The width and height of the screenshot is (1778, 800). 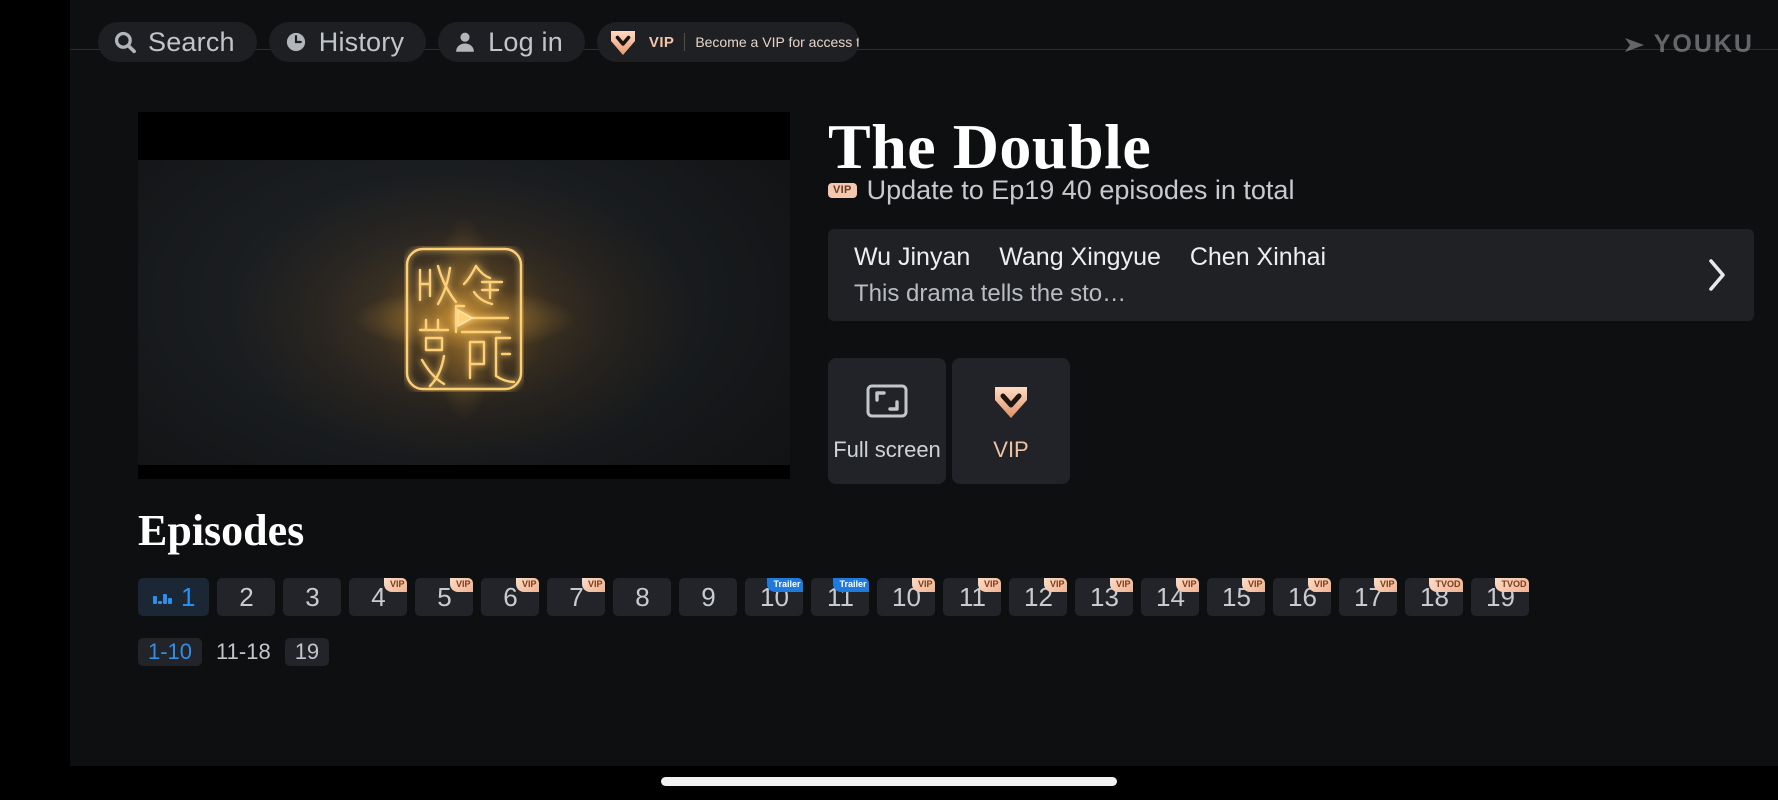 I want to click on episode-number: 9, so click(x=708, y=597).